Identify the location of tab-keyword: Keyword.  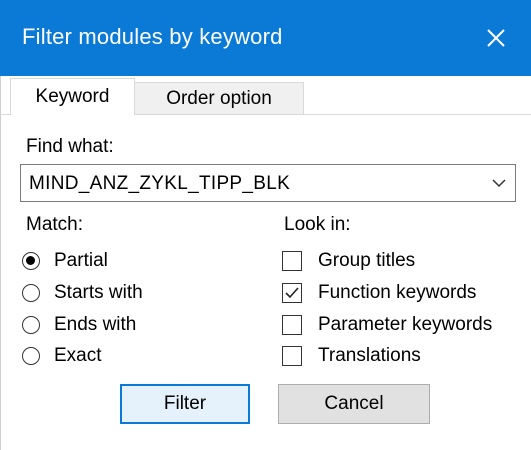
(72, 96).